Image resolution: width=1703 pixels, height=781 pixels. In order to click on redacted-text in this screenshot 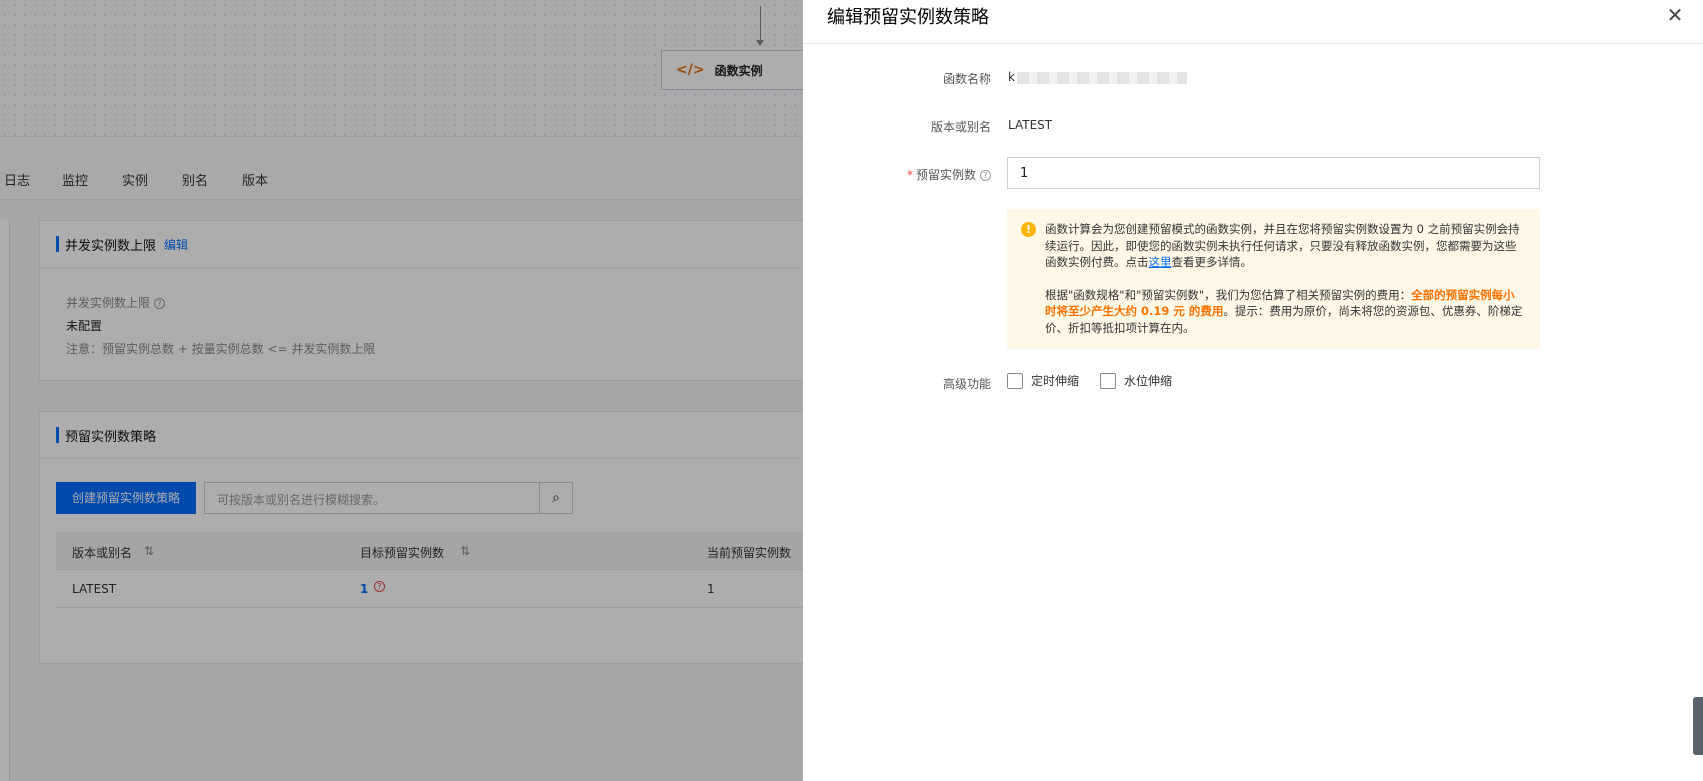, I will do `click(1101, 77)`.